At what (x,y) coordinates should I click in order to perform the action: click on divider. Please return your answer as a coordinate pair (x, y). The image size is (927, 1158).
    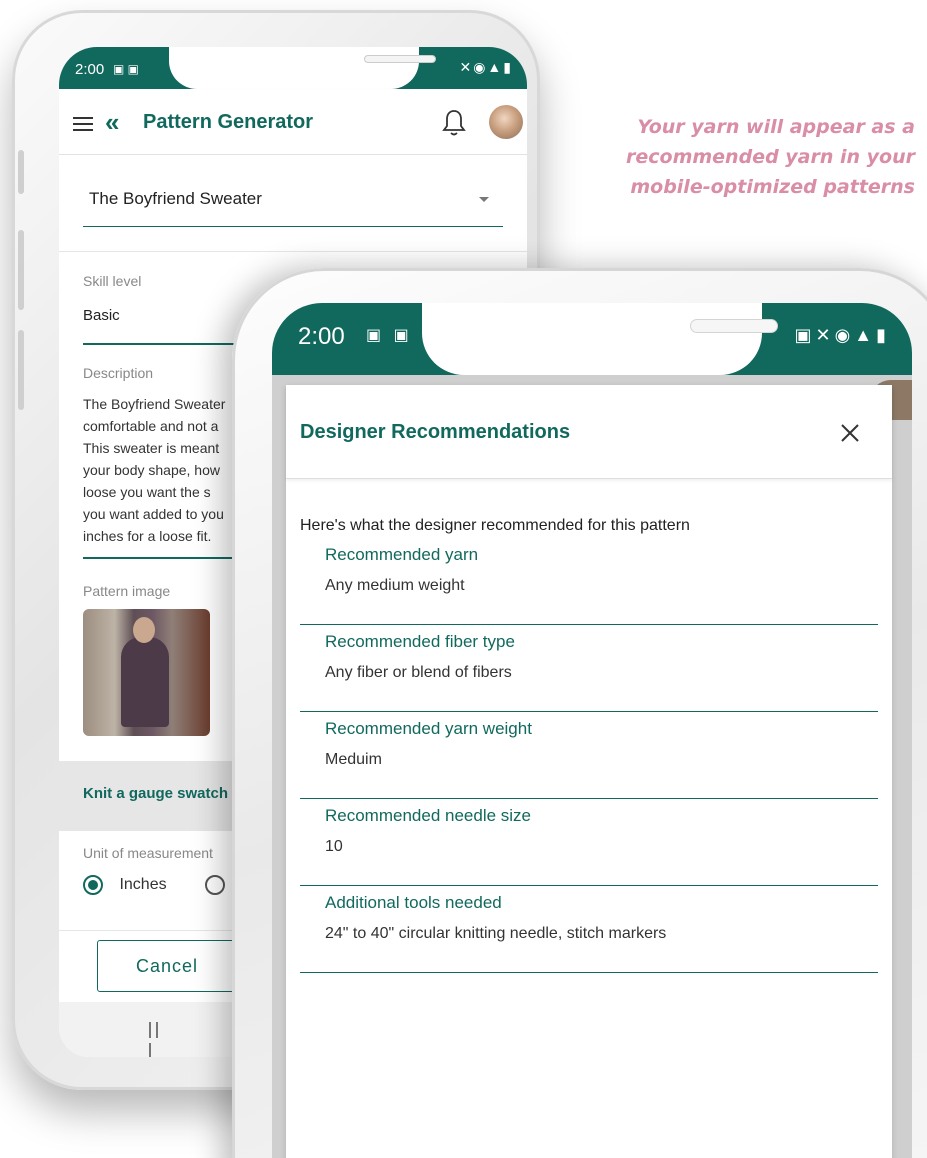
    Looking at the image, I should click on (293, 251).